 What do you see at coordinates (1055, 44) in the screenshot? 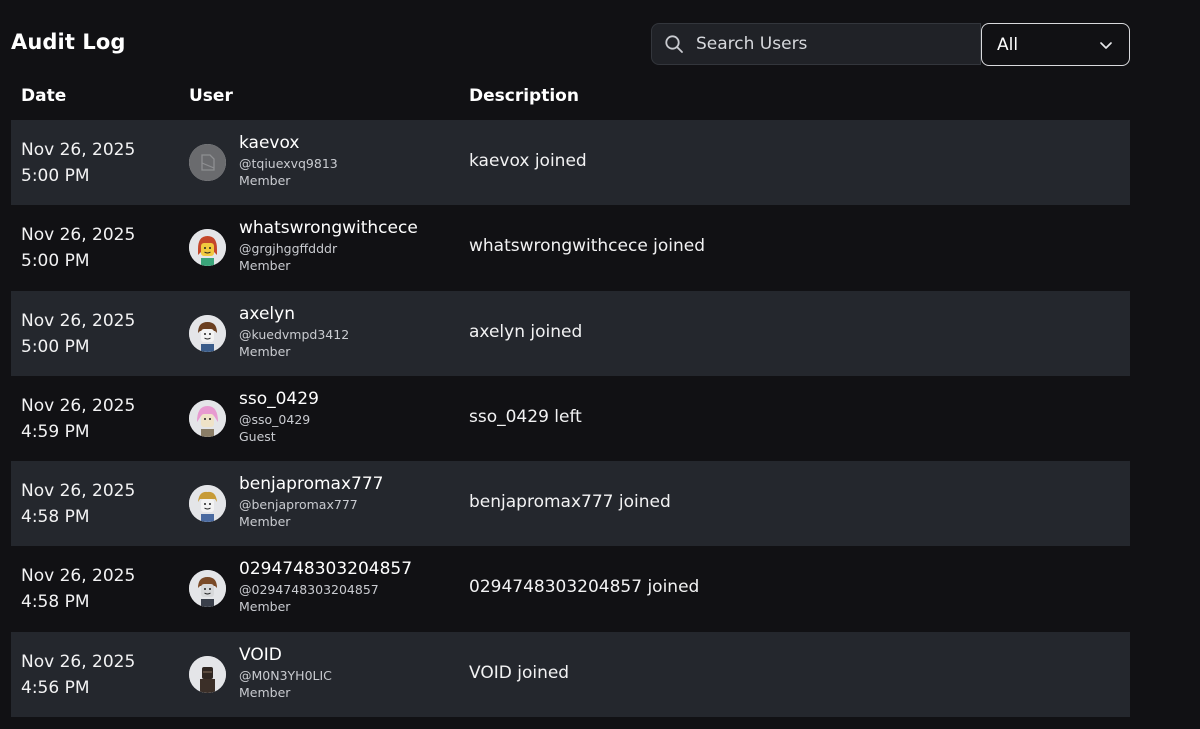
I see `filter-dropdown: All` at bounding box center [1055, 44].